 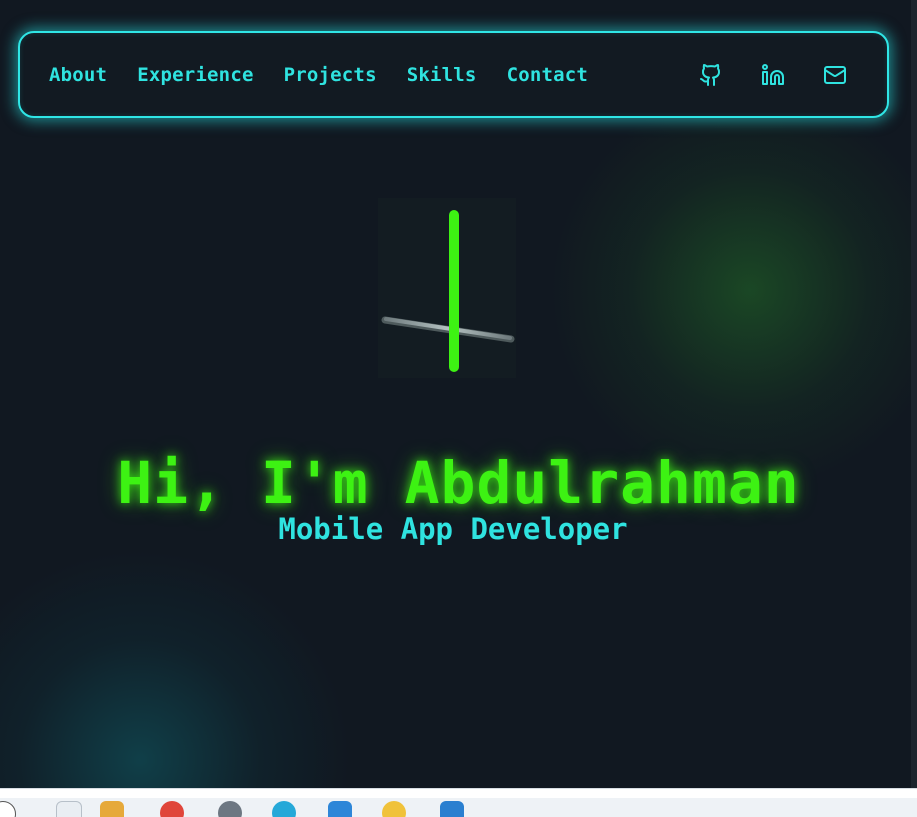 What do you see at coordinates (394, 809) in the screenshot?
I see `app-icon` at bounding box center [394, 809].